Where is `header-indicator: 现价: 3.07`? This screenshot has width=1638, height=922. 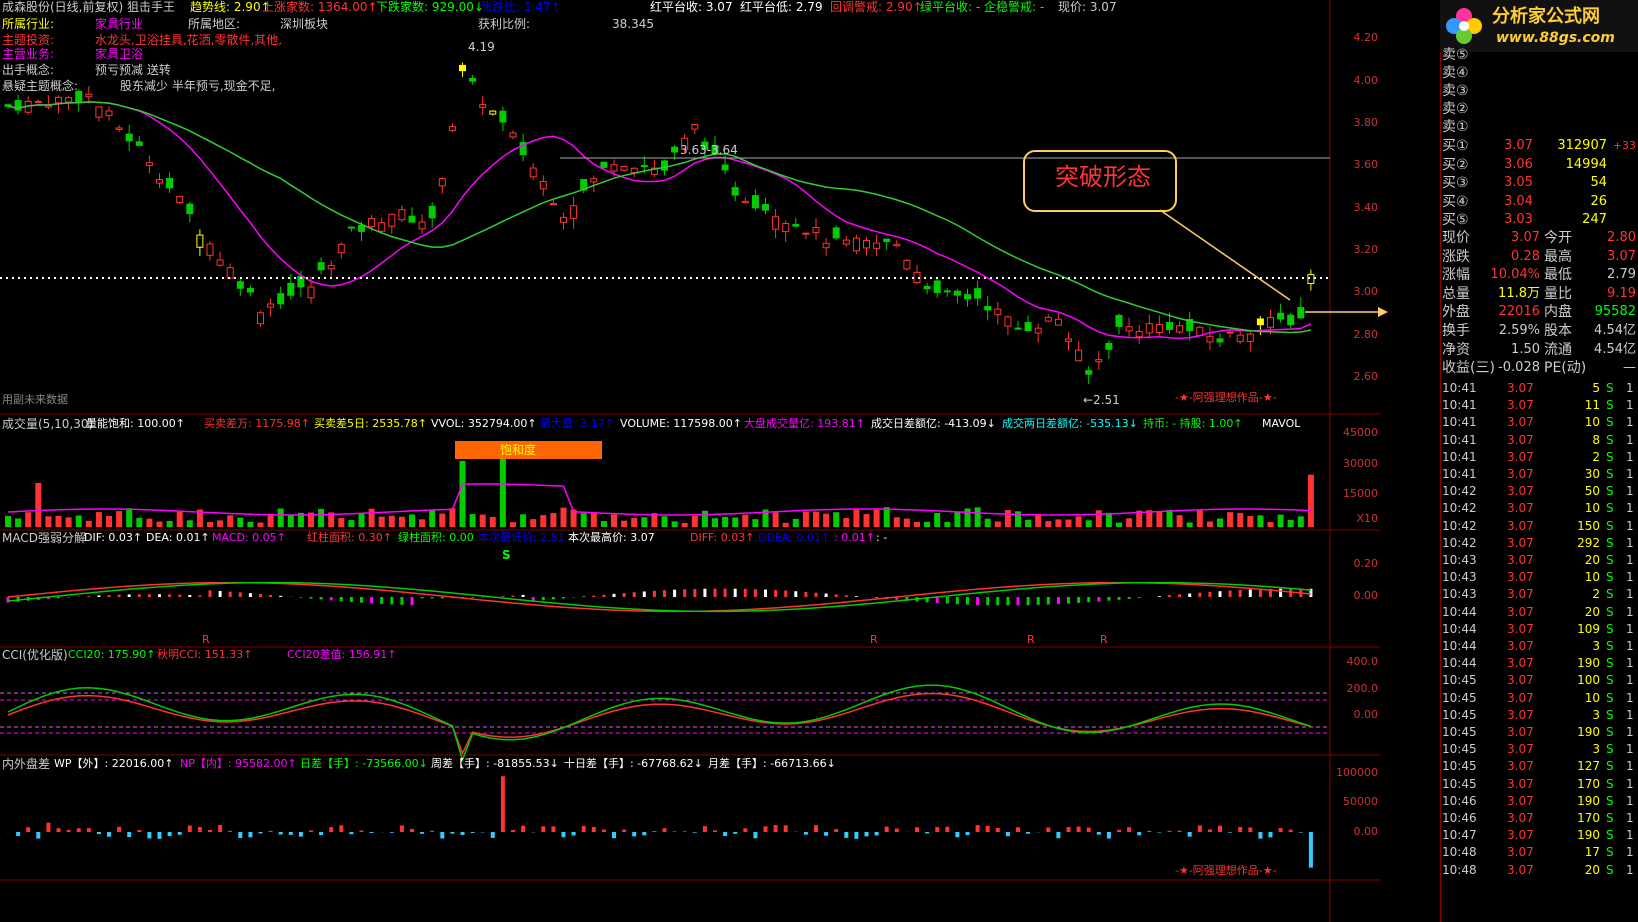
header-indicator: 现价: 3.07 is located at coordinates (1087, 7).